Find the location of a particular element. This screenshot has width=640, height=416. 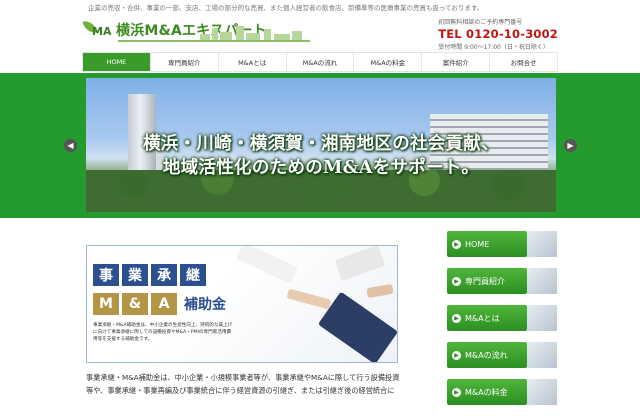

banner-kanji: 事 is located at coordinates (106, 275).